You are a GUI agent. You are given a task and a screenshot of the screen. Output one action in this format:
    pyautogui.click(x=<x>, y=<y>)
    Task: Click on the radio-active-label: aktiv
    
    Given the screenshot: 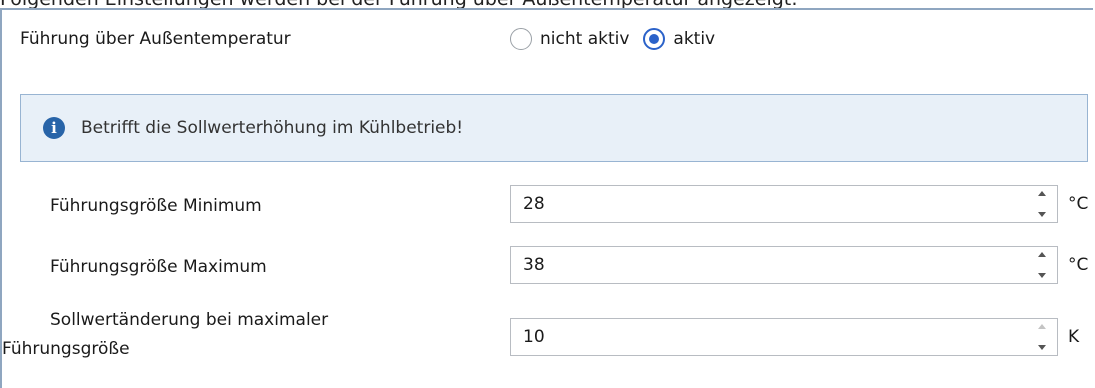 What is the action you would take?
    pyautogui.click(x=694, y=39)
    